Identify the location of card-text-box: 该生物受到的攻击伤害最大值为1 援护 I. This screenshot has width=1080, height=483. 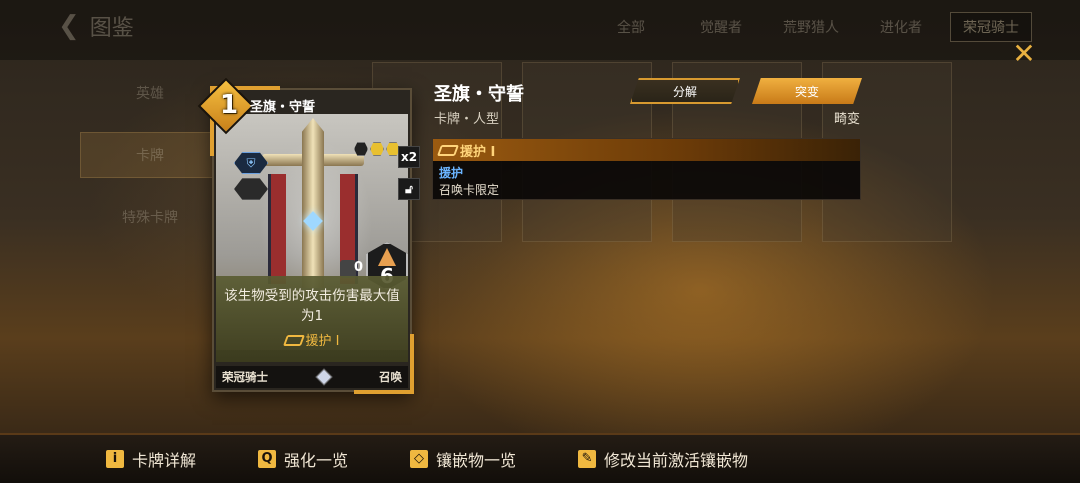
(312, 319).